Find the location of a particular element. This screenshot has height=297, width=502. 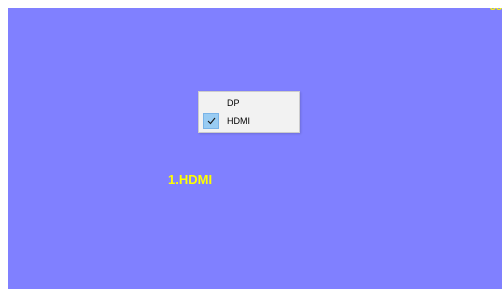

input-source-menu: DP HDMI is located at coordinates (249, 112).